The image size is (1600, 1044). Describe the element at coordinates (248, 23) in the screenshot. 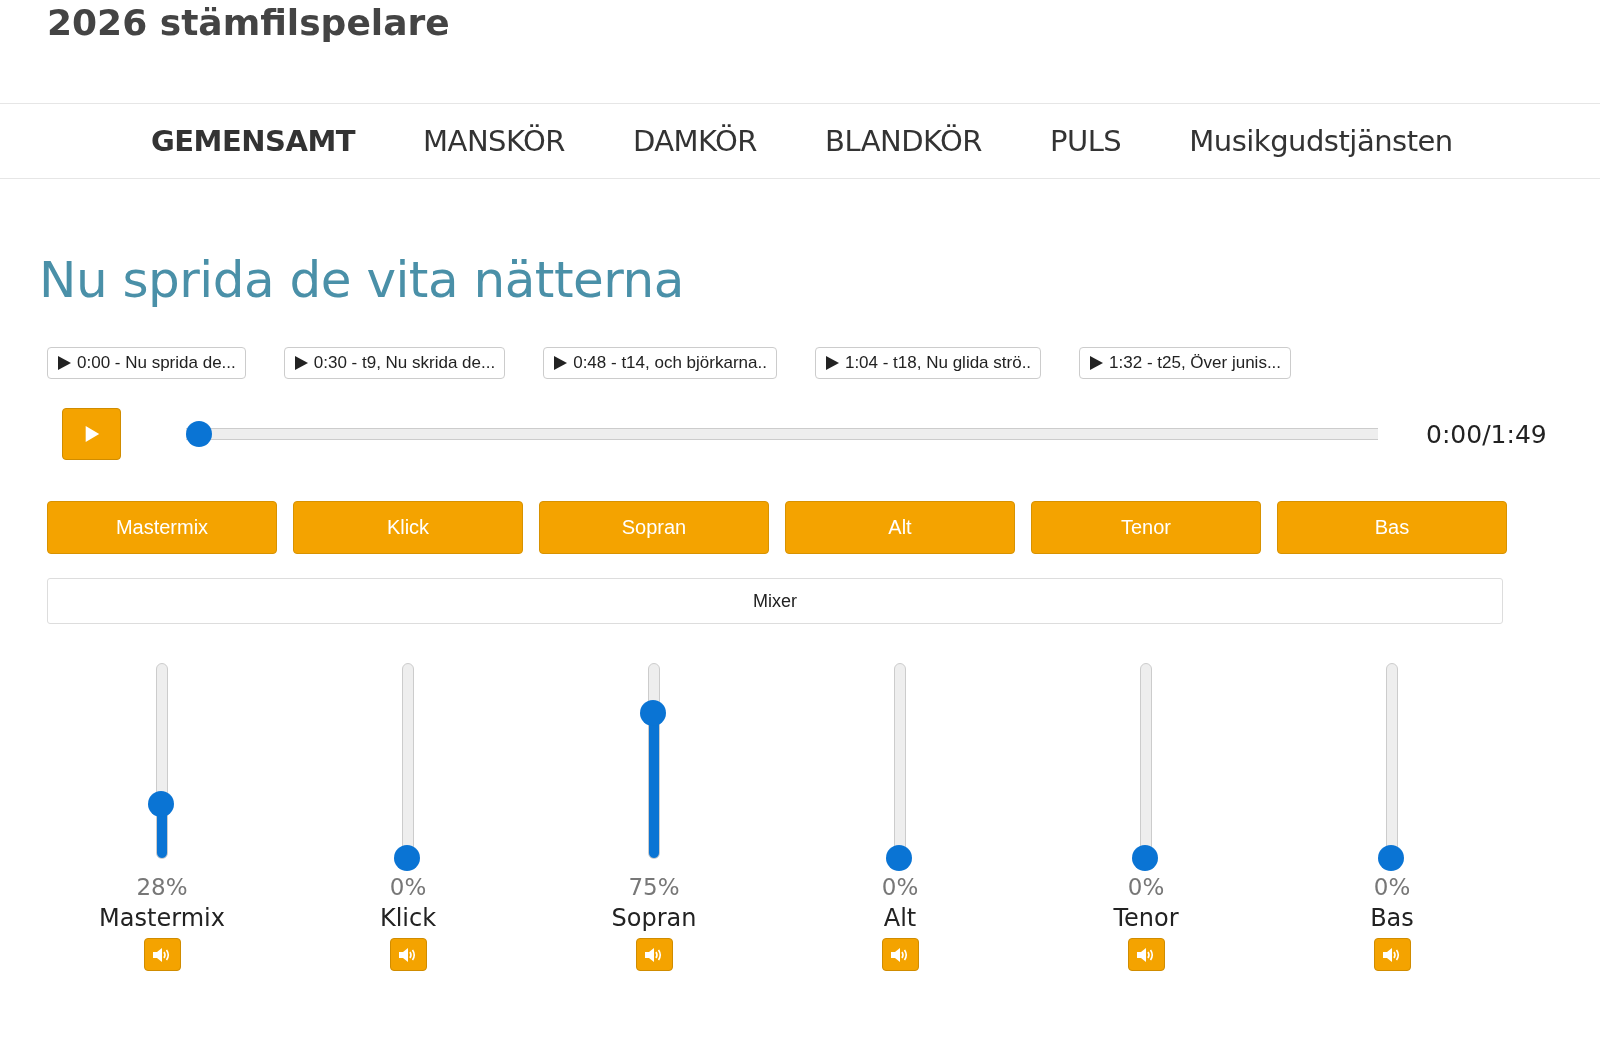

I see `site-title: 2026 stämfilspelare` at that location.